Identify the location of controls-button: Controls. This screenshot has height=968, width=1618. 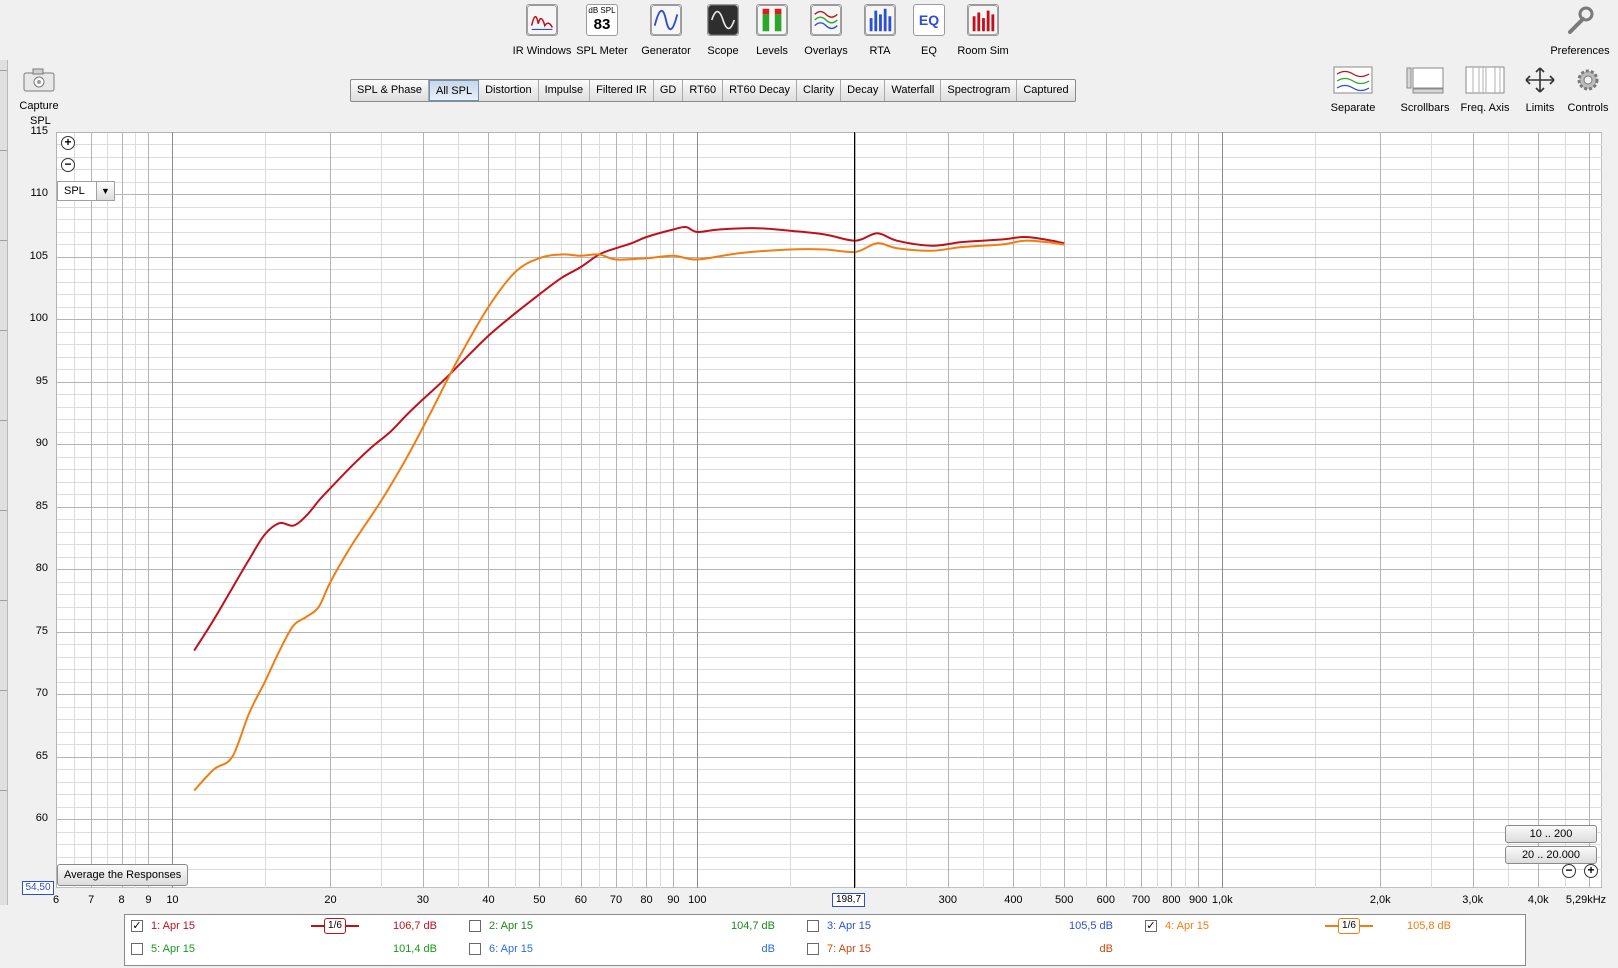
(1588, 90).